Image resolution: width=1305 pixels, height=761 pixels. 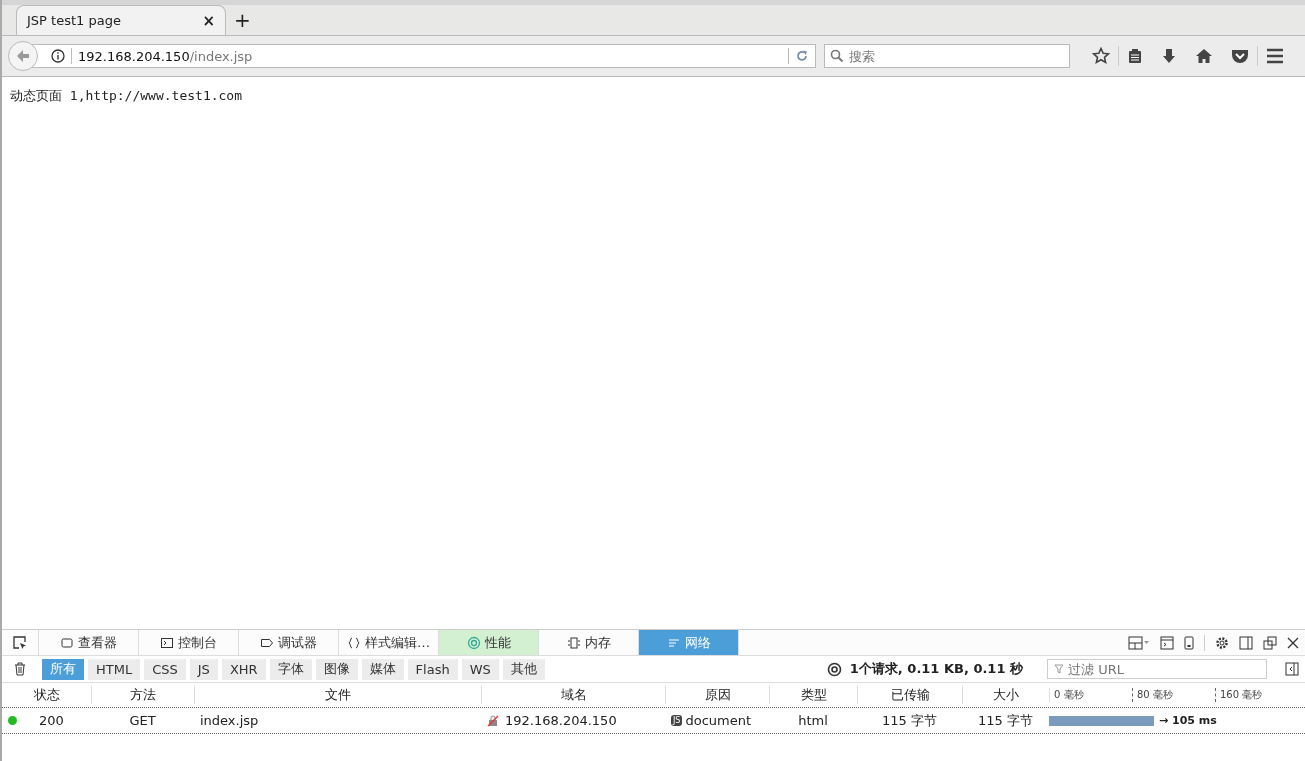 What do you see at coordinates (1270, 642) in the screenshot?
I see `separate-window-icon` at bounding box center [1270, 642].